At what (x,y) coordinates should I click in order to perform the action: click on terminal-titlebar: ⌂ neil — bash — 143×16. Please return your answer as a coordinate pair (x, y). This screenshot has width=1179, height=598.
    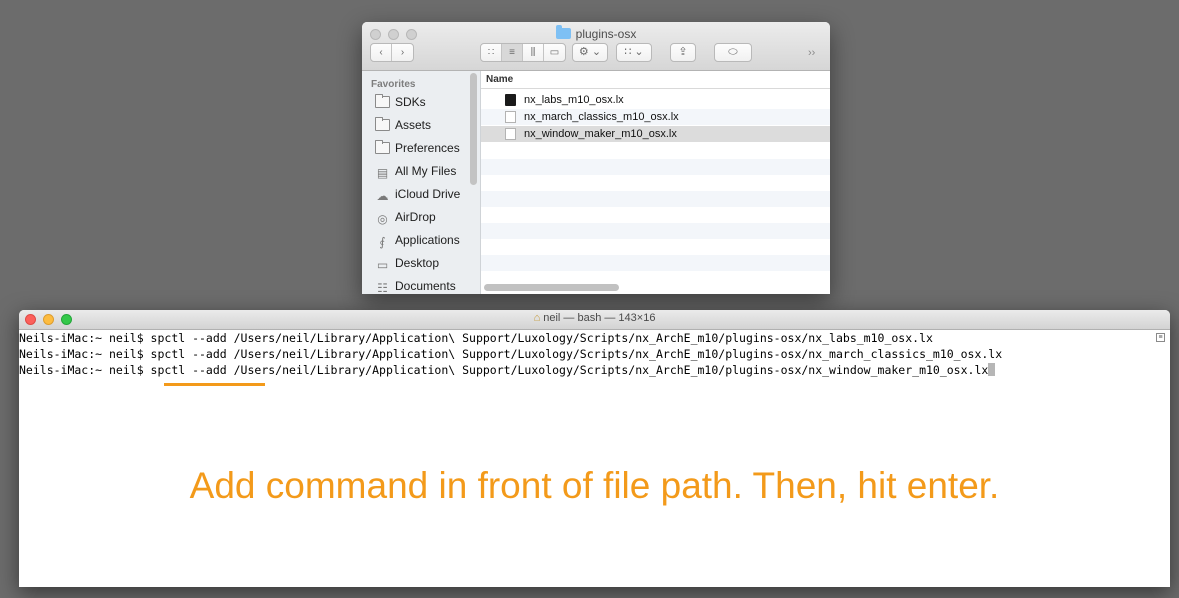
    Looking at the image, I should click on (594, 320).